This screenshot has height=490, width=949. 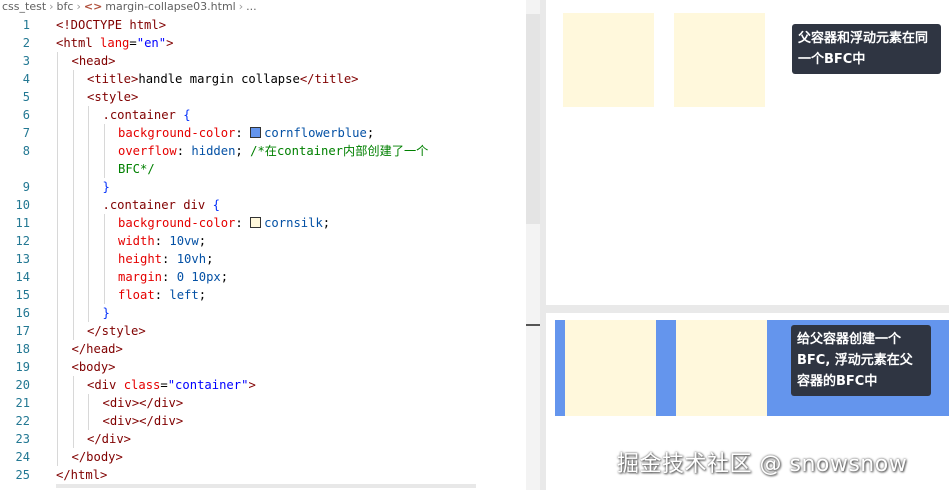 I want to click on code-text: </body>, so click(x=97, y=457).